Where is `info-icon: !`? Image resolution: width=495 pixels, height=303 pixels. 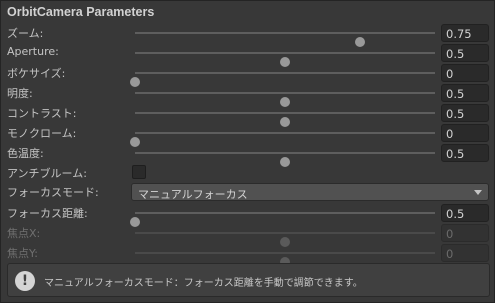
info-icon: ! is located at coordinates (25, 281).